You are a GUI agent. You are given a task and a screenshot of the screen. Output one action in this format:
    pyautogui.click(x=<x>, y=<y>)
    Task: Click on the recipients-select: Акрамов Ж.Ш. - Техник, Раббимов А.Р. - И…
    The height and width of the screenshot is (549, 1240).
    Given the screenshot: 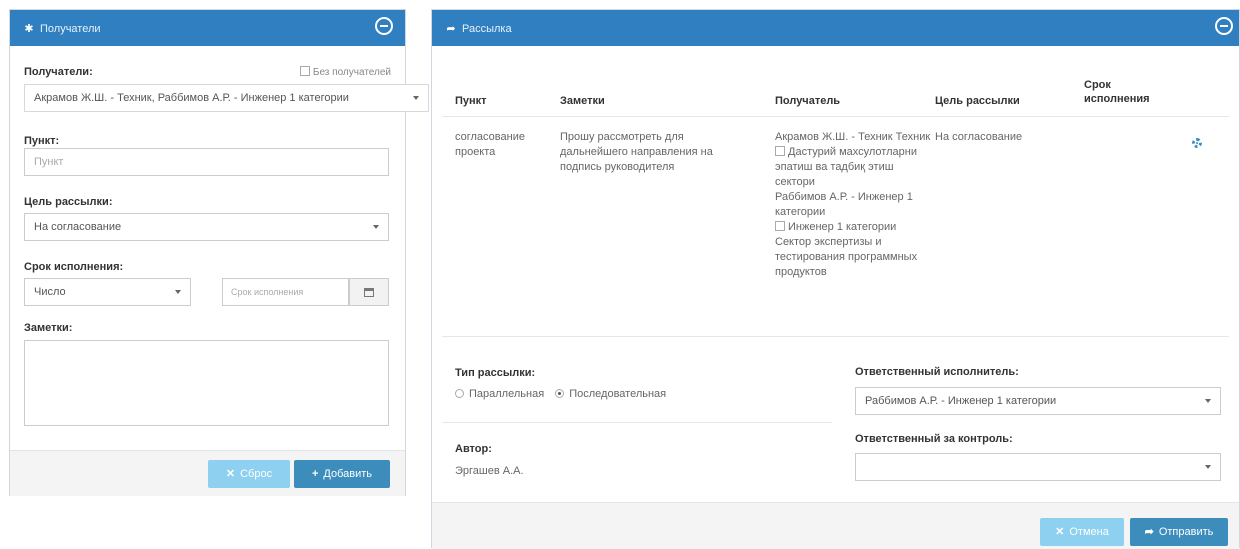 What is the action you would take?
    pyautogui.click(x=226, y=98)
    